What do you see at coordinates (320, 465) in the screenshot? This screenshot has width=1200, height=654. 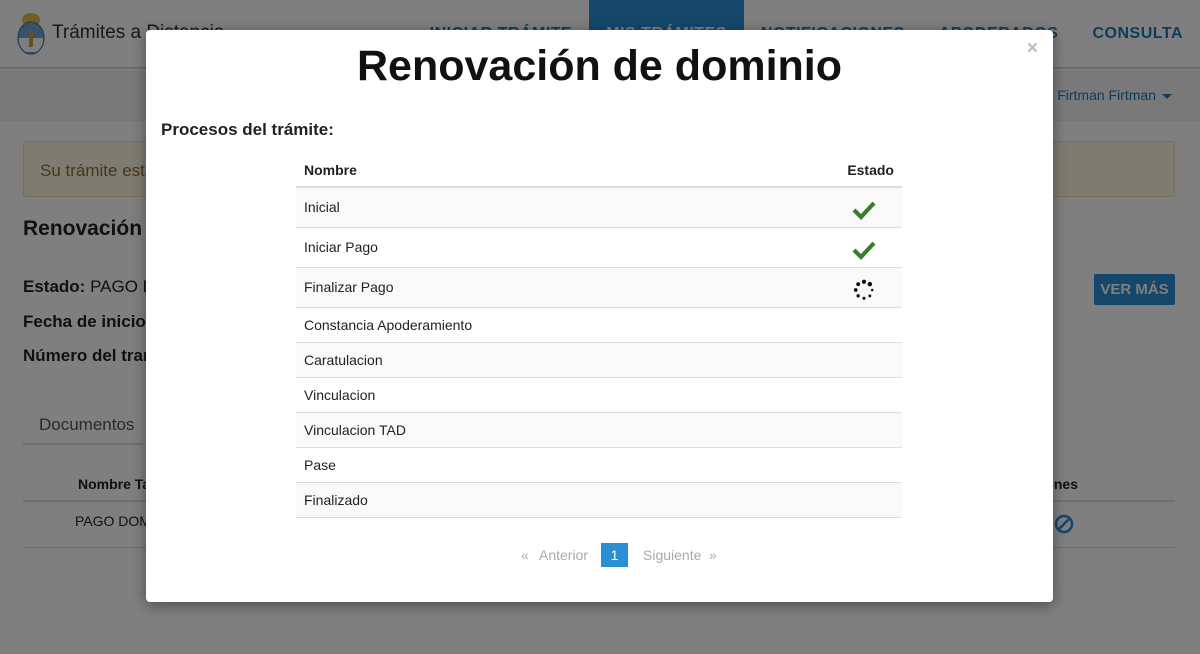 I see `process-name: Pase` at bounding box center [320, 465].